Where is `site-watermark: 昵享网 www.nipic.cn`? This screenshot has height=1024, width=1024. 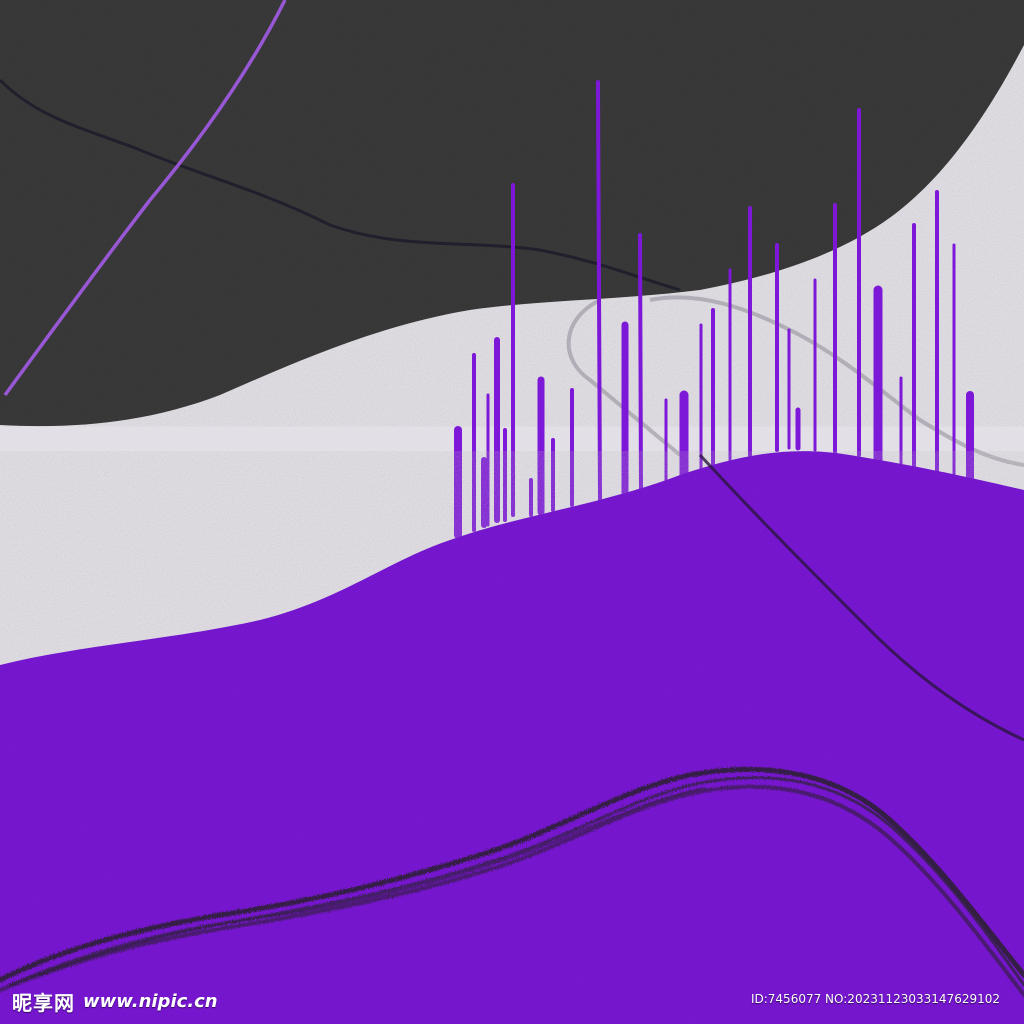 site-watermark: 昵享网 www.nipic.cn is located at coordinates (115, 1001).